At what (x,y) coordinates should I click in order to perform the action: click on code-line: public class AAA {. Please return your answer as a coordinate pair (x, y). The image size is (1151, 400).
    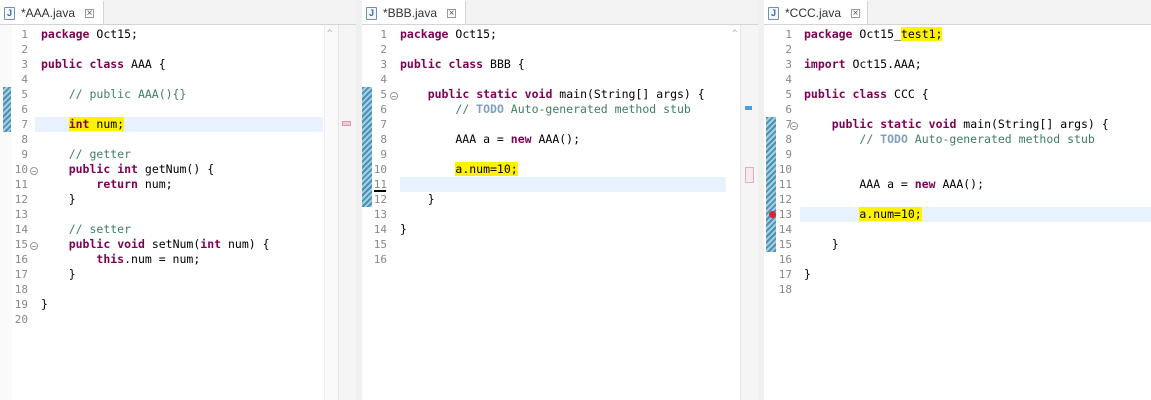
    Looking at the image, I should click on (103, 64).